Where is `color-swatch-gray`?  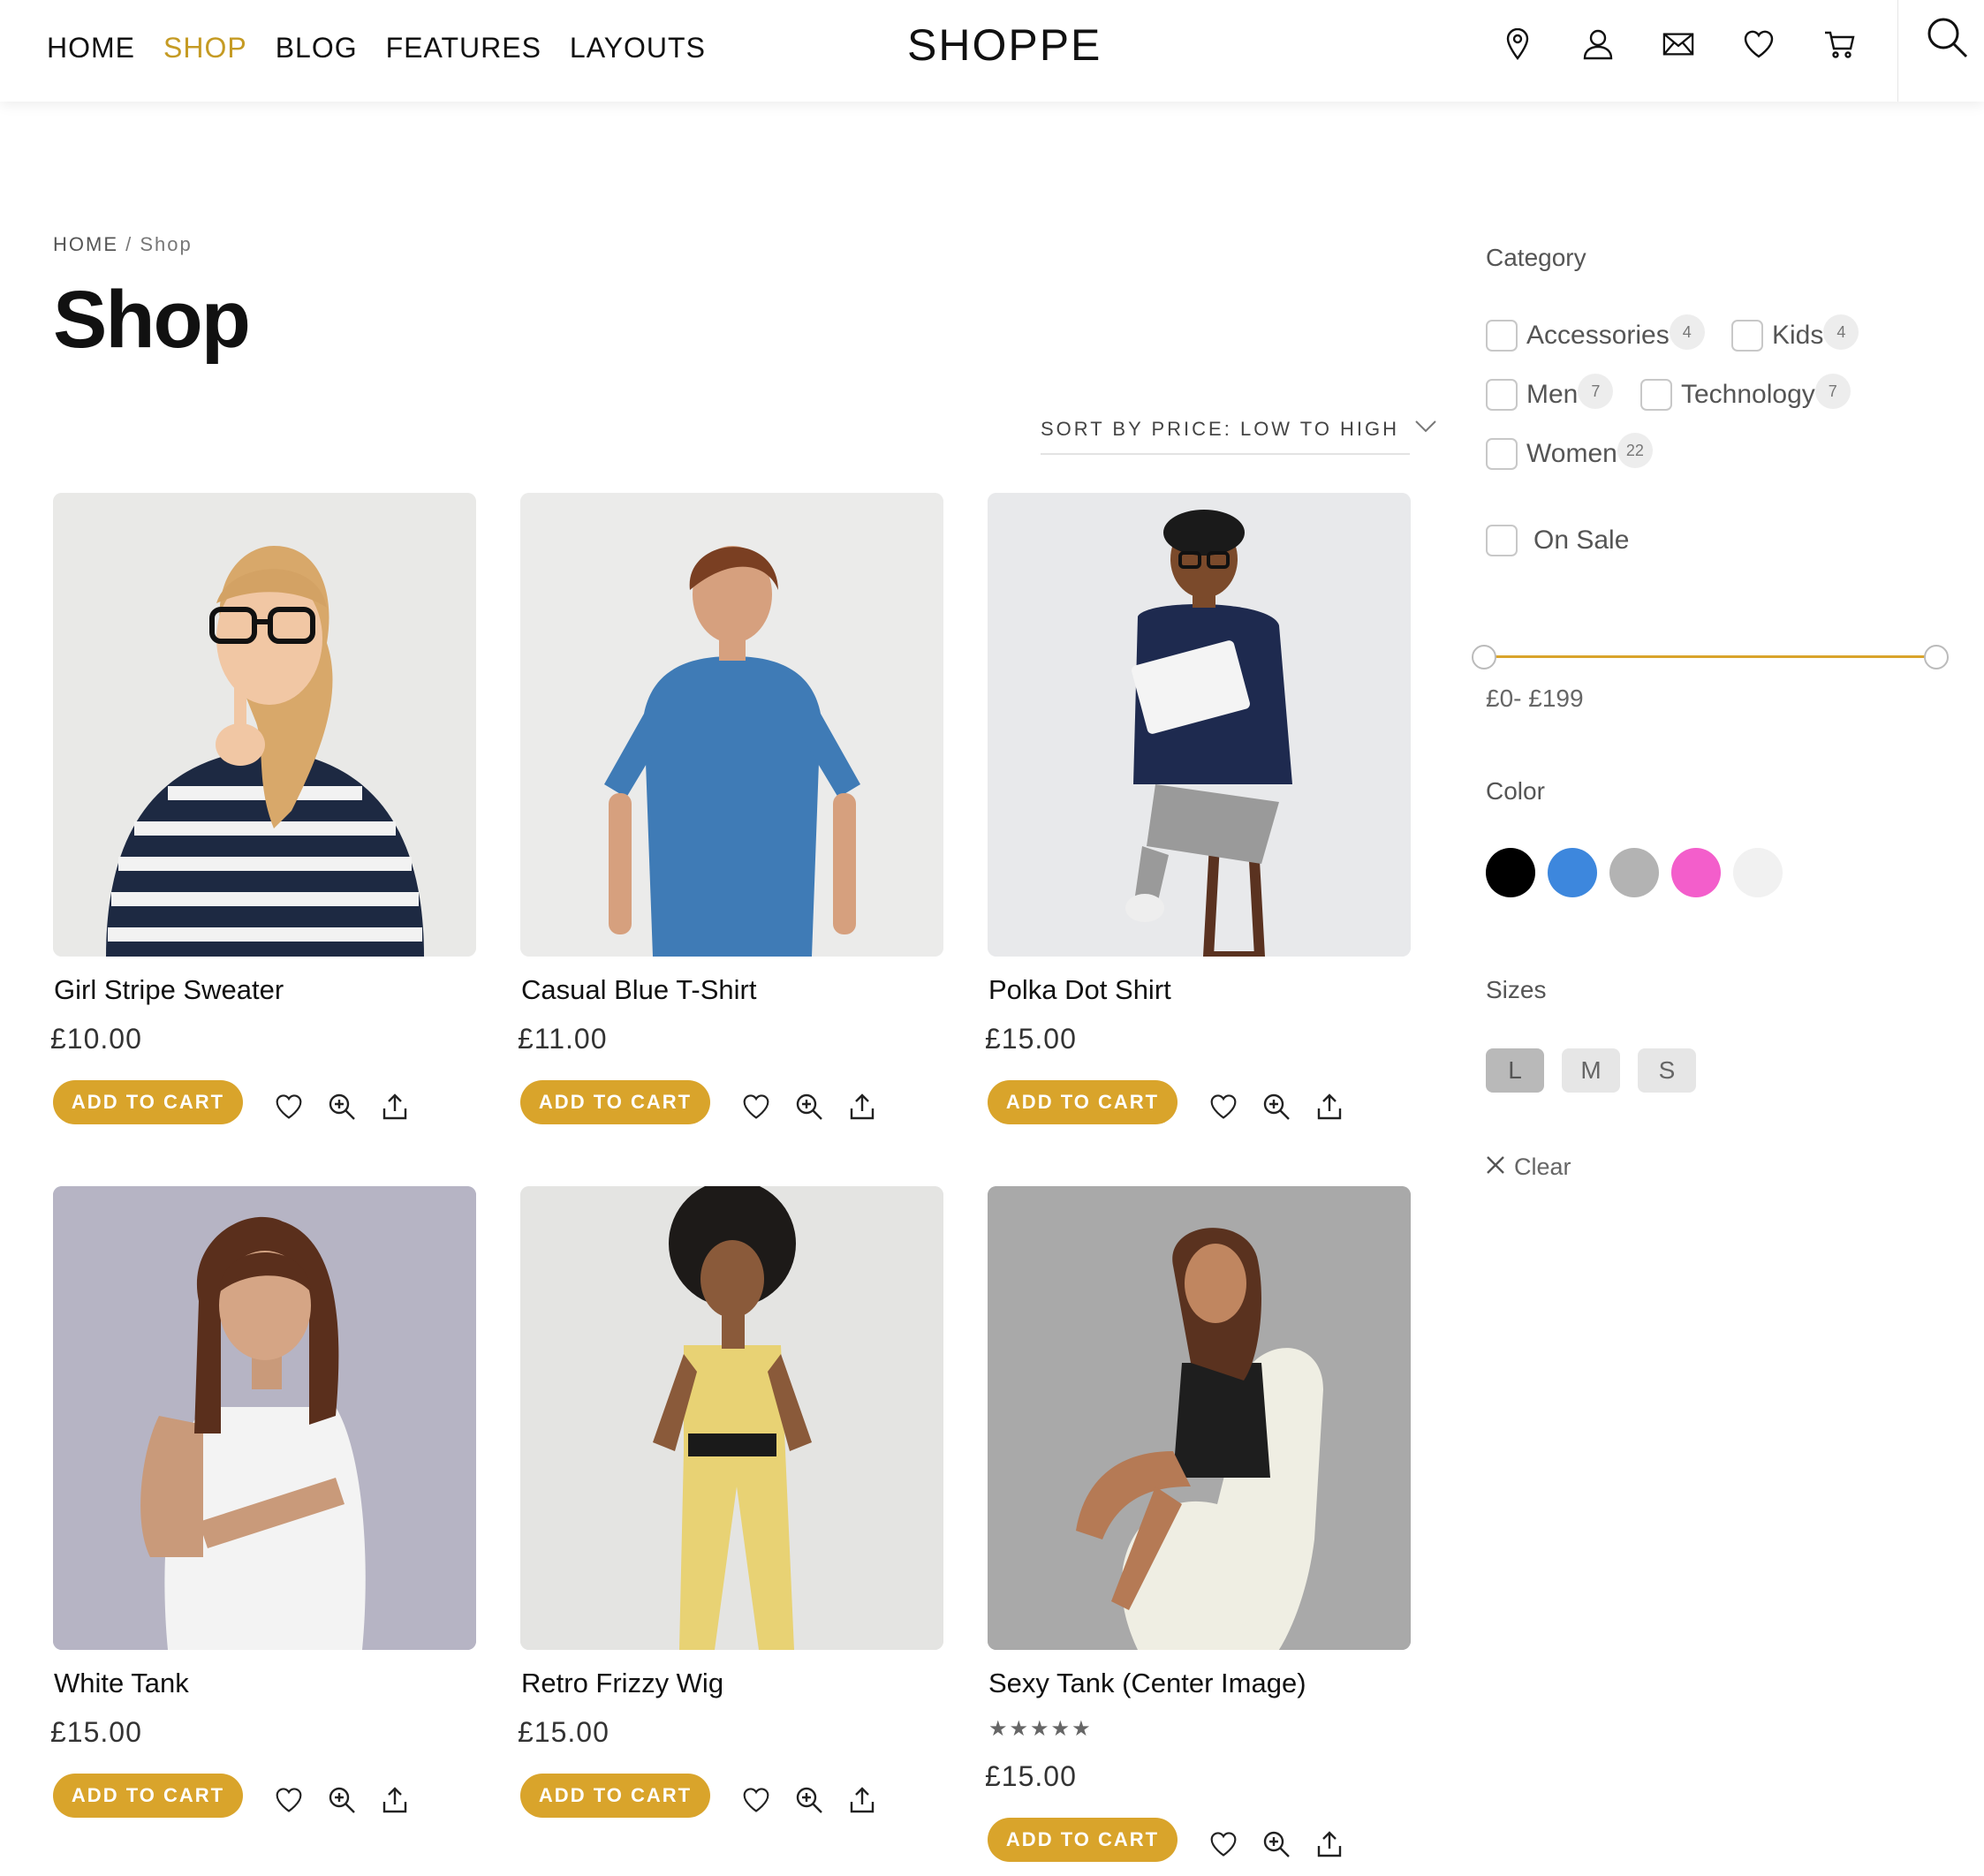
color-swatch-gray is located at coordinates (1634, 872).